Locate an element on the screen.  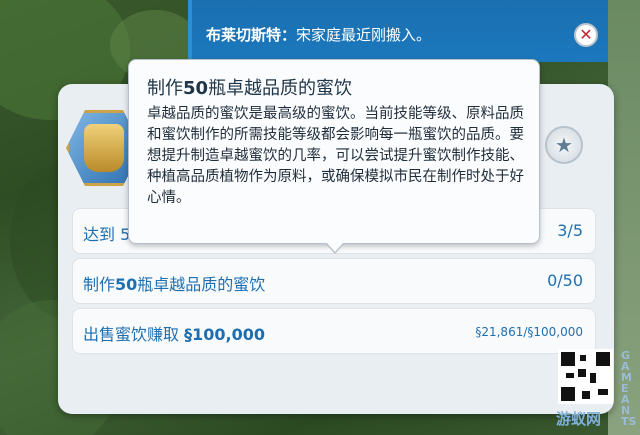
milestone-progress: 0/50 is located at coordinates (565, 280).